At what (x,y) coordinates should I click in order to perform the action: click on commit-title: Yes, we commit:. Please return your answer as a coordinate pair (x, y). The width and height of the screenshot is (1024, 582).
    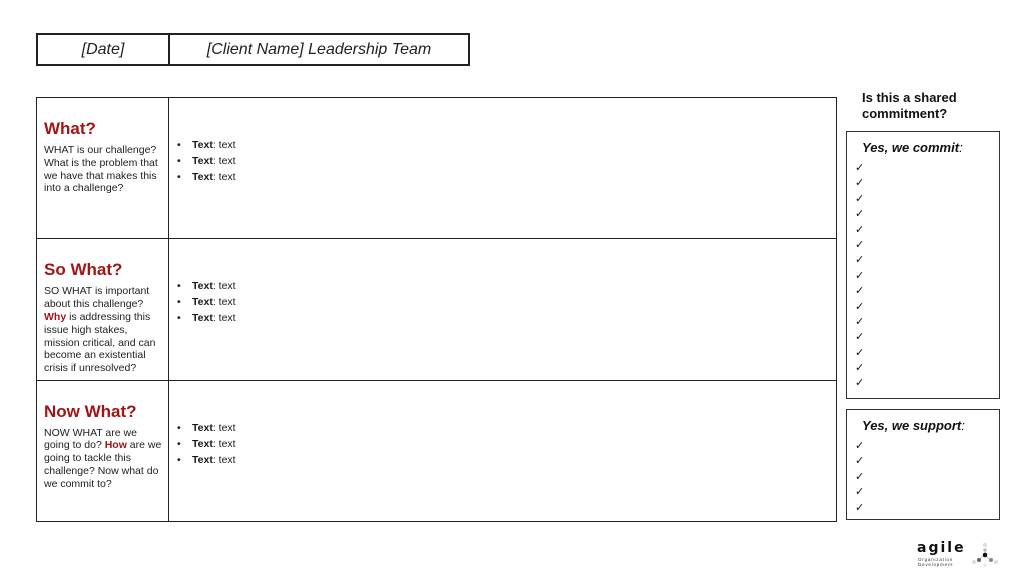
    Looking at the image, I should click on (930, 147).